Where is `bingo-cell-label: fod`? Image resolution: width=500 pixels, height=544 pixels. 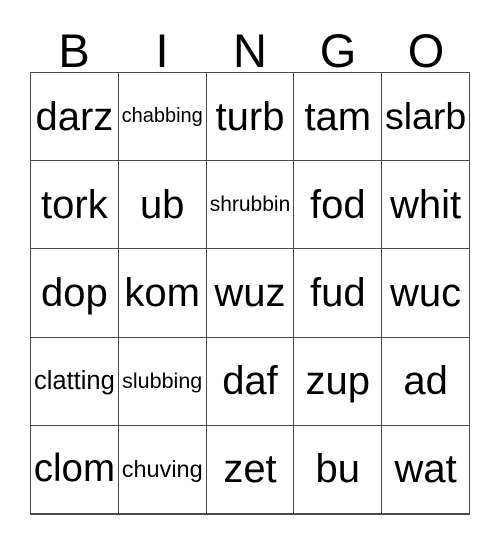 bingo-cell-label: fod is located at coordinates (337, 204).